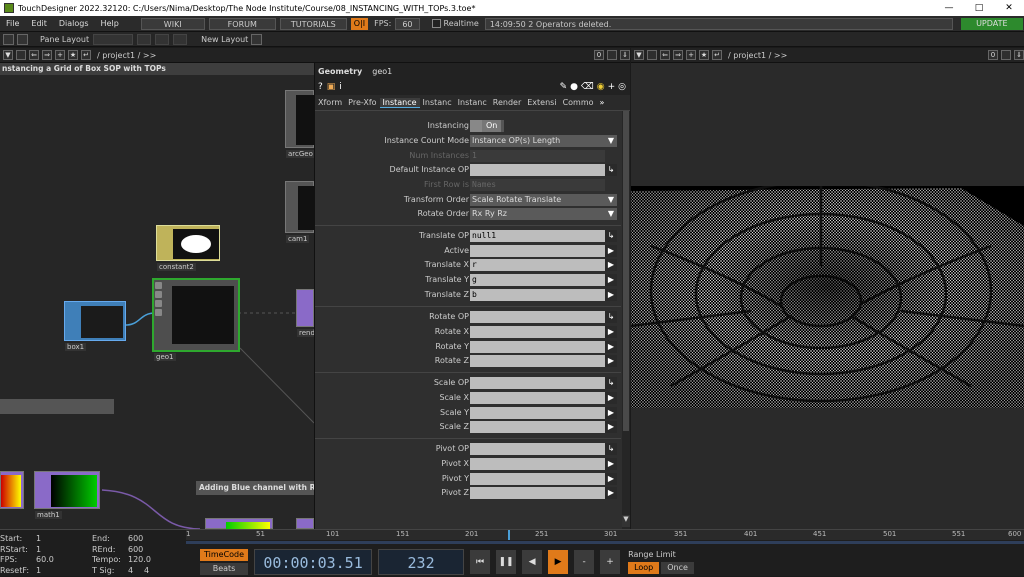 The image size is (1024, 577). I want to click on playhead, so click(509, 535).